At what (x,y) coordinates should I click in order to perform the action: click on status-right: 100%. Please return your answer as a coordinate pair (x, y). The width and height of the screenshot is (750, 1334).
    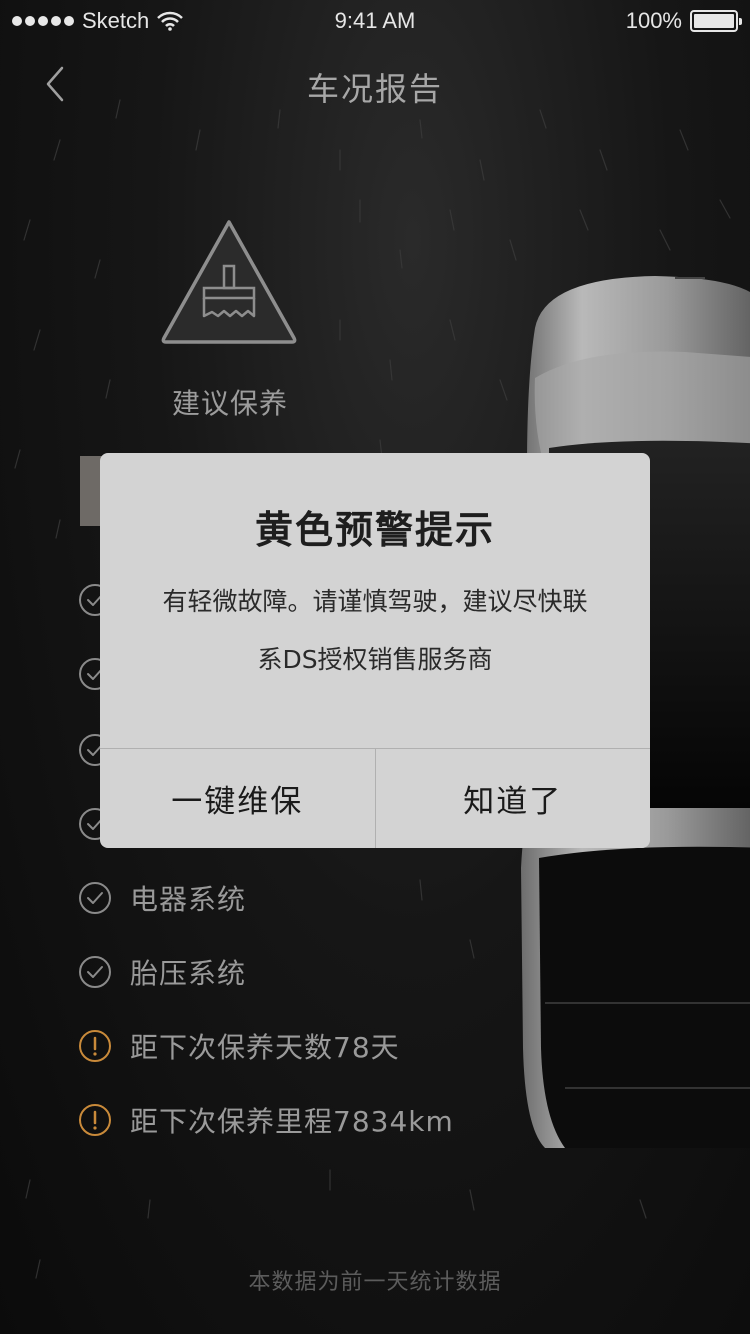
    Looking at the image, I should click on (683, 21).